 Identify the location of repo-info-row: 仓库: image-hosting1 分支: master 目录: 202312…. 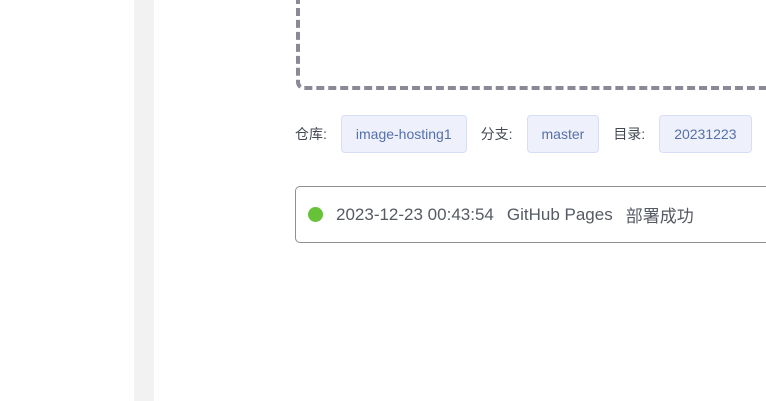
(530, 134).